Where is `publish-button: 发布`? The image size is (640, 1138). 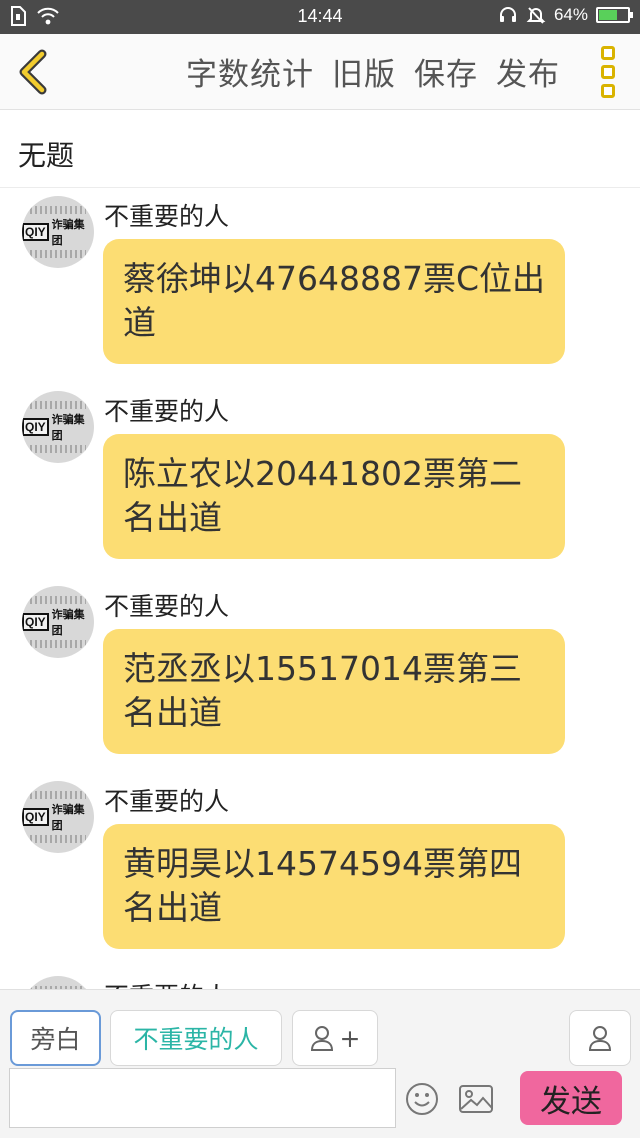
publish-button: 发布 is located at coordinates (528, 71).